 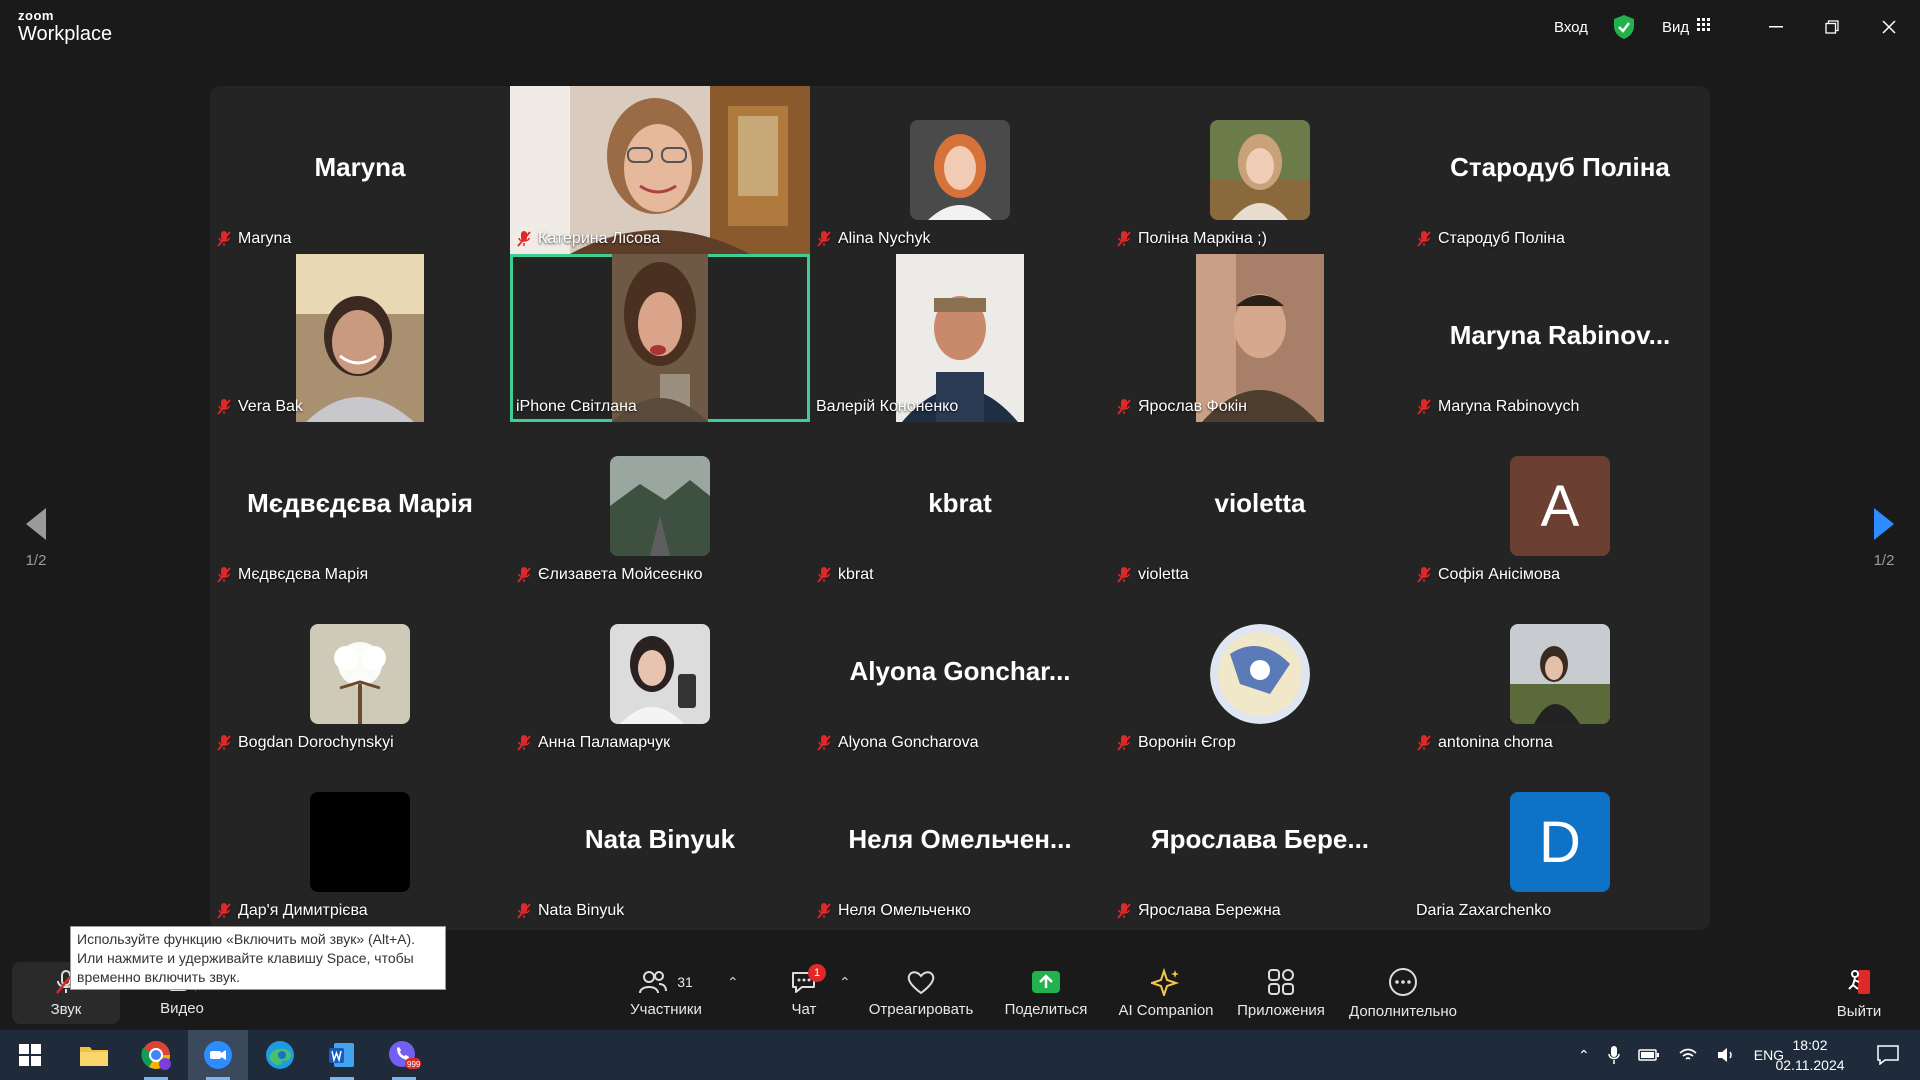 What do you see at coordinates (1260, 674) in the screenshot?
I see `participant-tile: Воронін Єгор` at bounding box center [1260, 674].